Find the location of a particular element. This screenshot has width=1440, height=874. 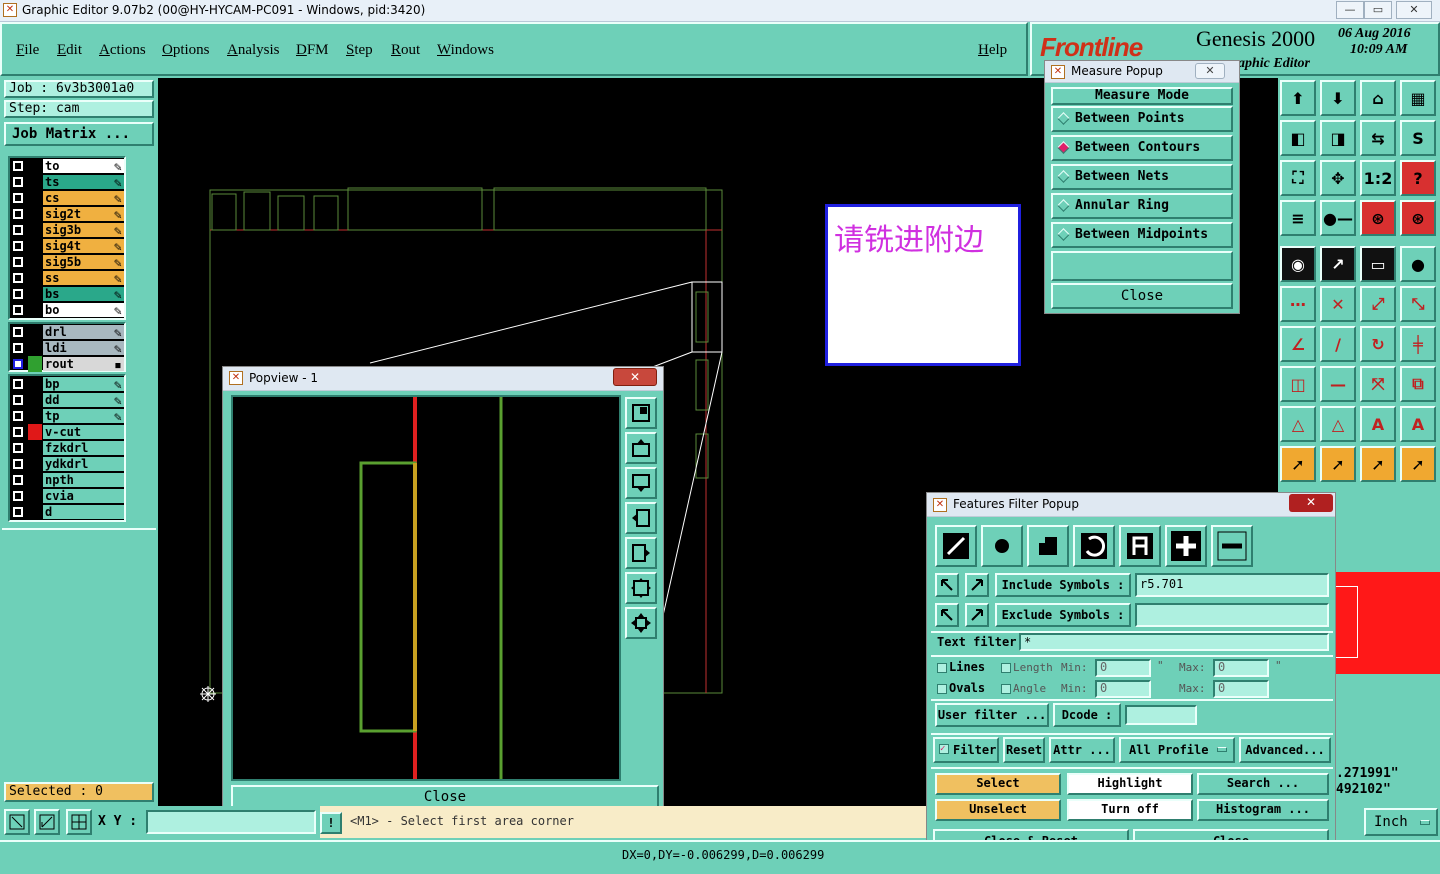

layer-name: dd is located at coordinates (83, 400).